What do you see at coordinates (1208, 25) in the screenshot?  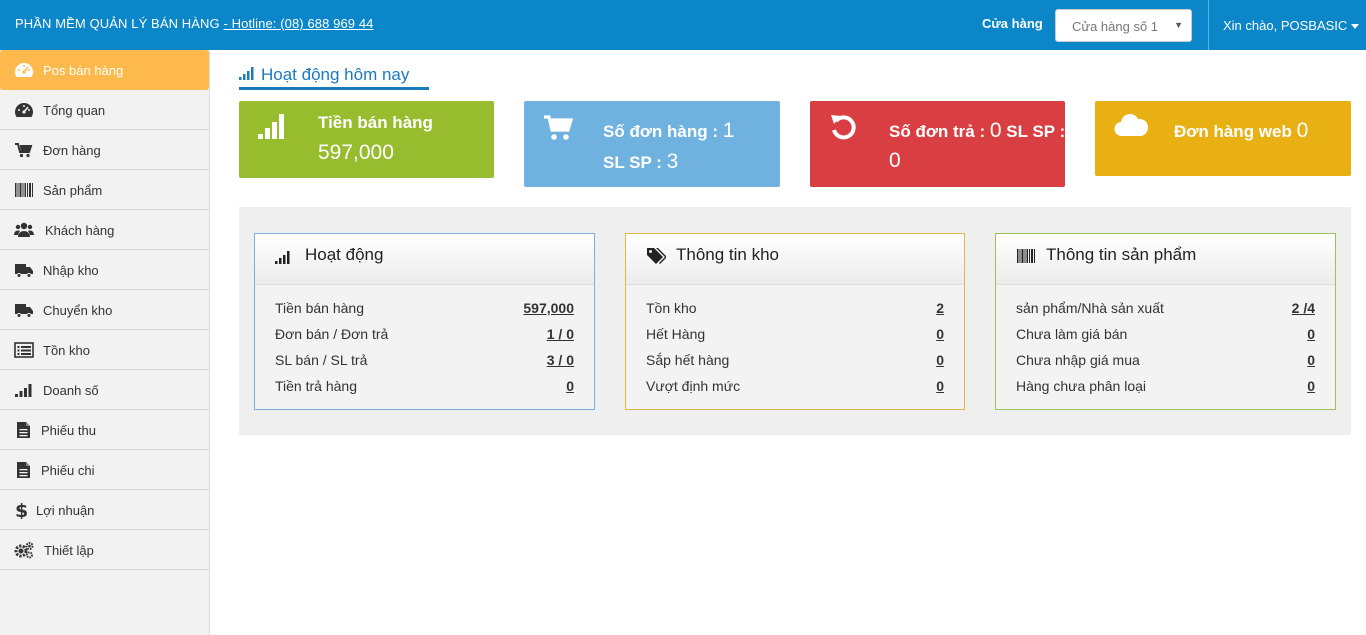 I see `header-divider` at bounding box center [1208, 25].